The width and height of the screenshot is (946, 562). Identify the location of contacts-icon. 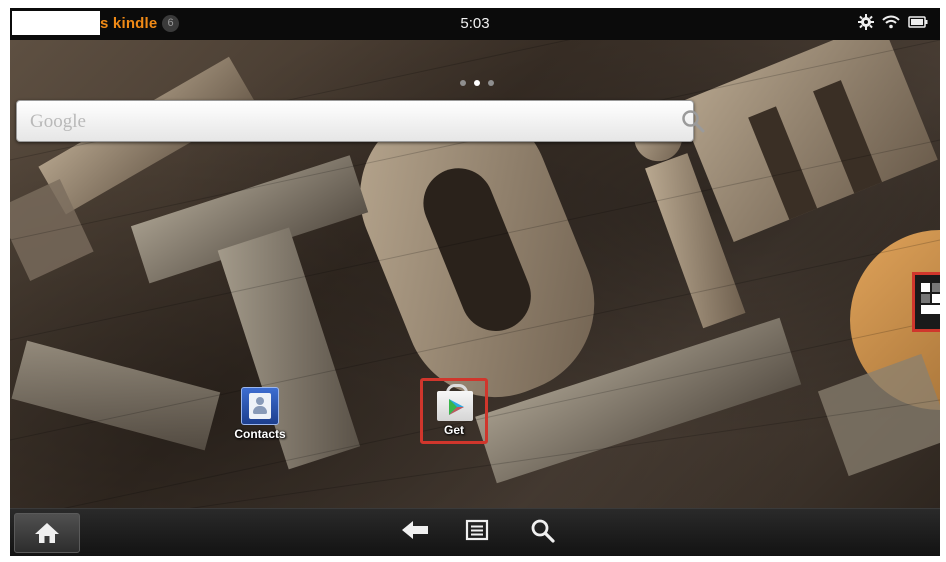
(260, 406).